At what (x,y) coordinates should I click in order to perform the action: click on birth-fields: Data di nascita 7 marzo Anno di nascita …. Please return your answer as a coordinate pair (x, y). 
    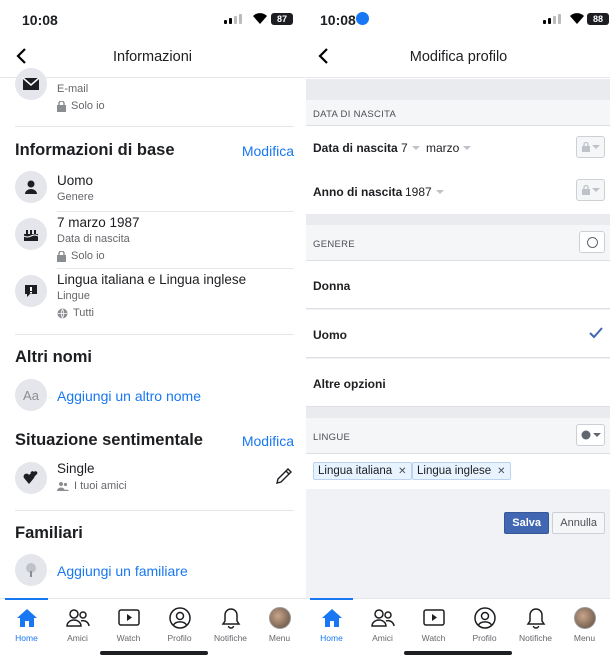
    Looking at the image, I should click on (458, 170).